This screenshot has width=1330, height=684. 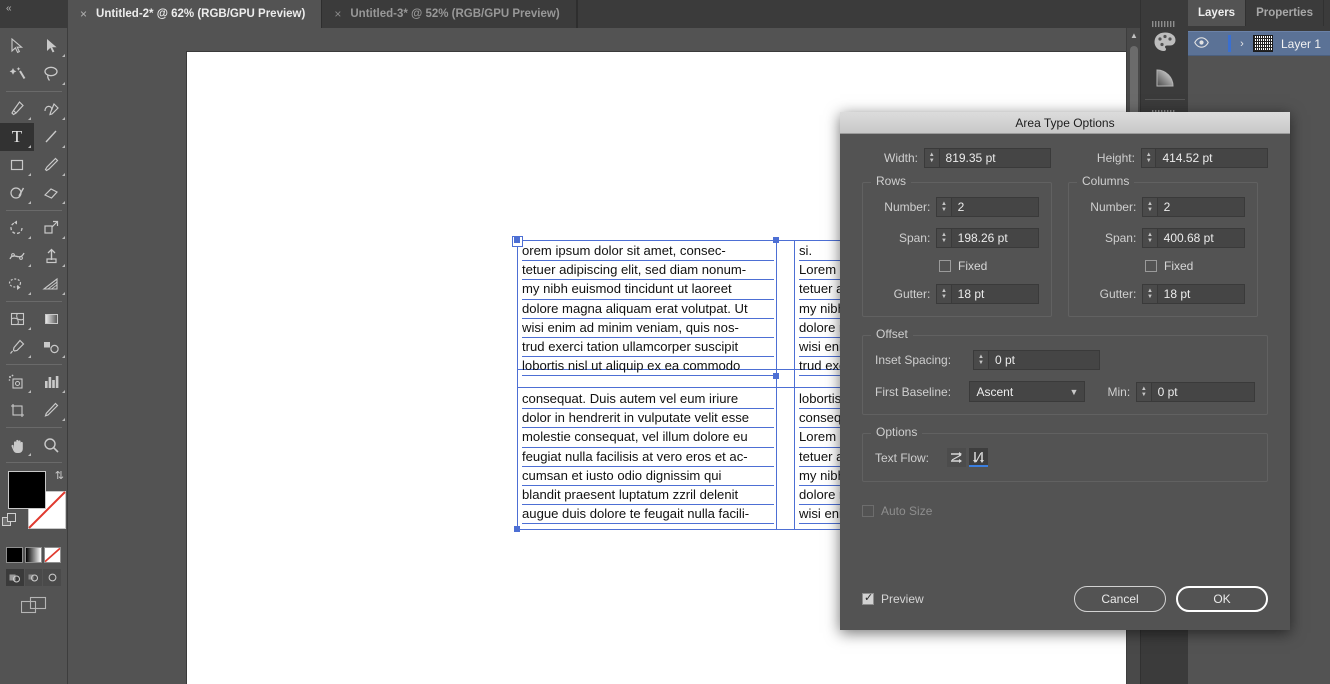 What do you see at coordinates (989, 266) in the screenshot?
I see `rows-fixed-row: Fixed` at bounding box center [989, 266].